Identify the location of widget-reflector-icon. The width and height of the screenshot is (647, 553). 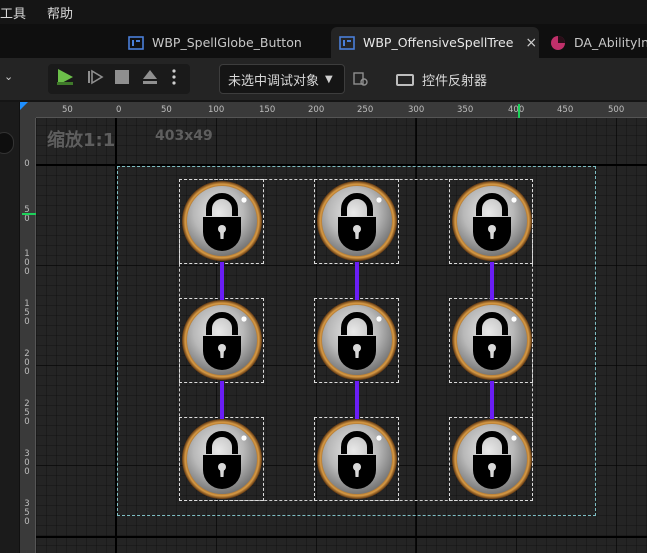
(405, 79).